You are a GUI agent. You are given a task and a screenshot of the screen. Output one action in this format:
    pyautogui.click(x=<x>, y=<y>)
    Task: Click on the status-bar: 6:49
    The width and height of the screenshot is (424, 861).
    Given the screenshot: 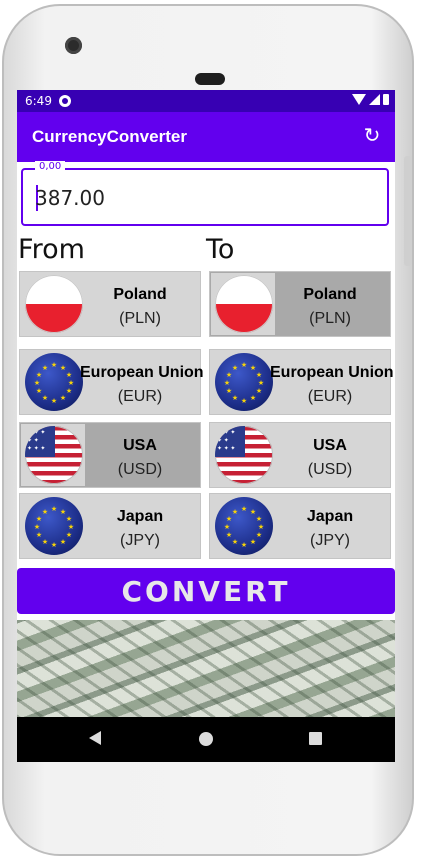 What is the action you would take?
    pyautogui.click(x=206, y=101)
    